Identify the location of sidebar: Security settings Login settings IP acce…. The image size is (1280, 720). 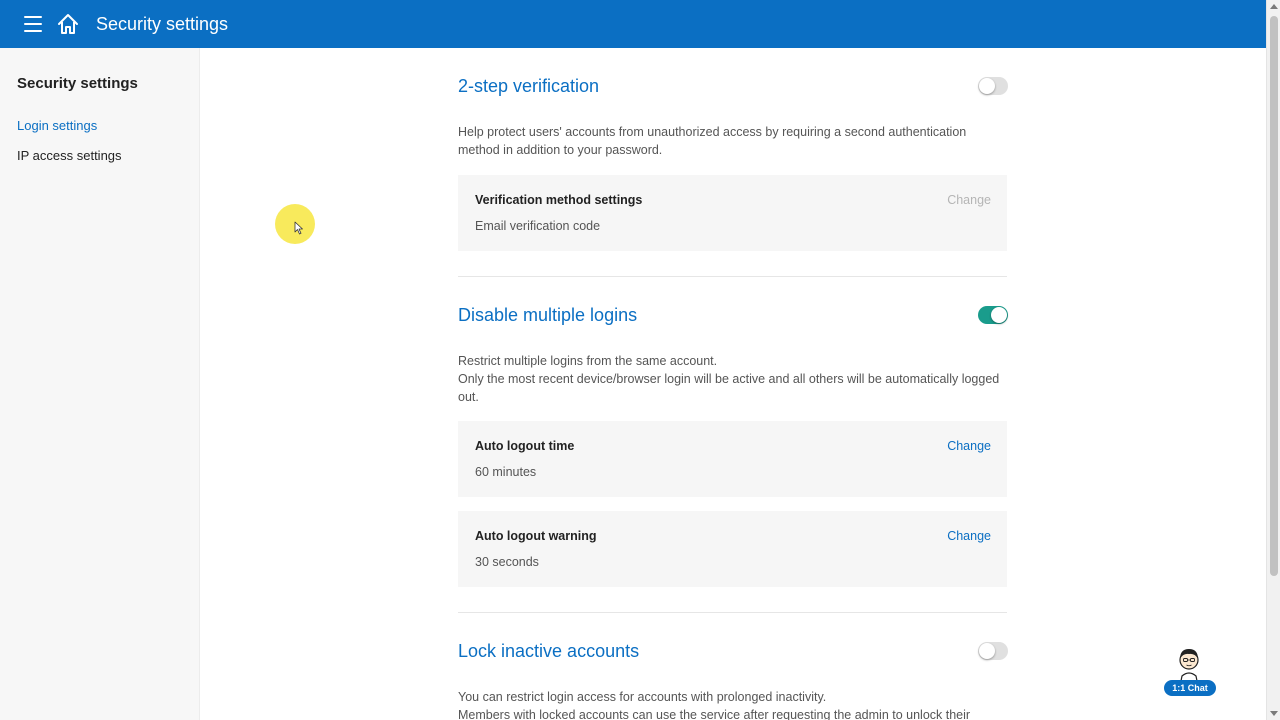
(100, 384).